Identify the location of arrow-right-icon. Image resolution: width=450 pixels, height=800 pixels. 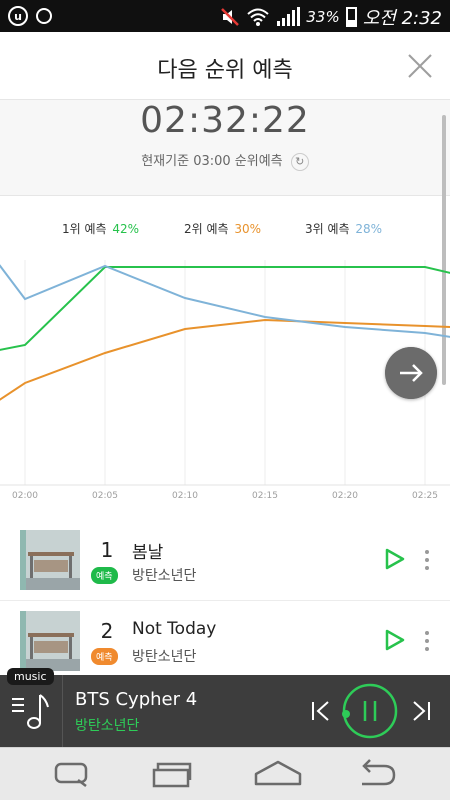
(411, 373).